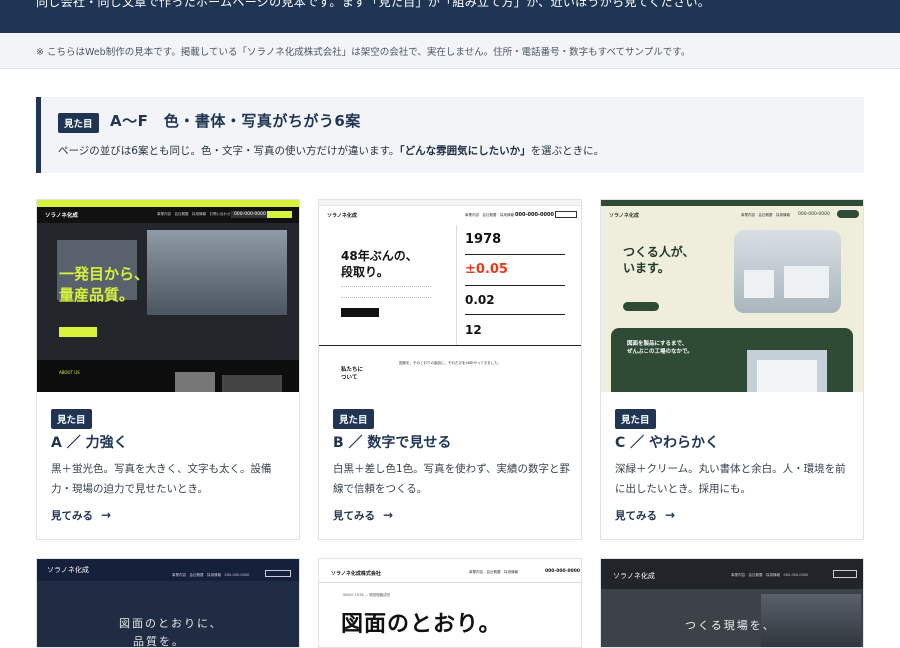 The image size is (900, 648). What do you see at coordinates (660, 348) in the screenshot?
I see `mock-green-heading: 図面を製品にするまで、 ぜんぶこの工場のなかで。` at bounding box center [660, 348].